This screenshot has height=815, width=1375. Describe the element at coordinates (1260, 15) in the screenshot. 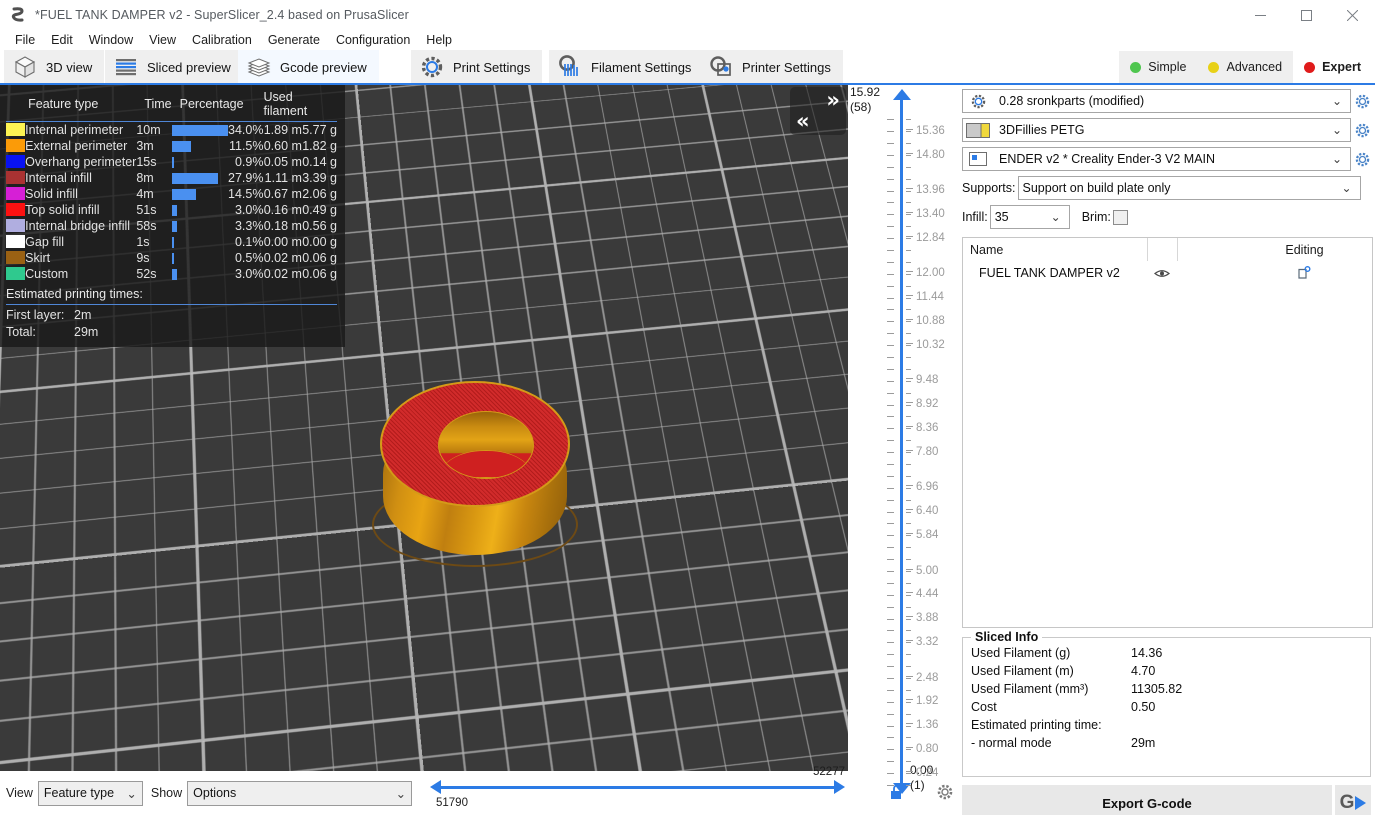

I see `minimize-button` at that location.